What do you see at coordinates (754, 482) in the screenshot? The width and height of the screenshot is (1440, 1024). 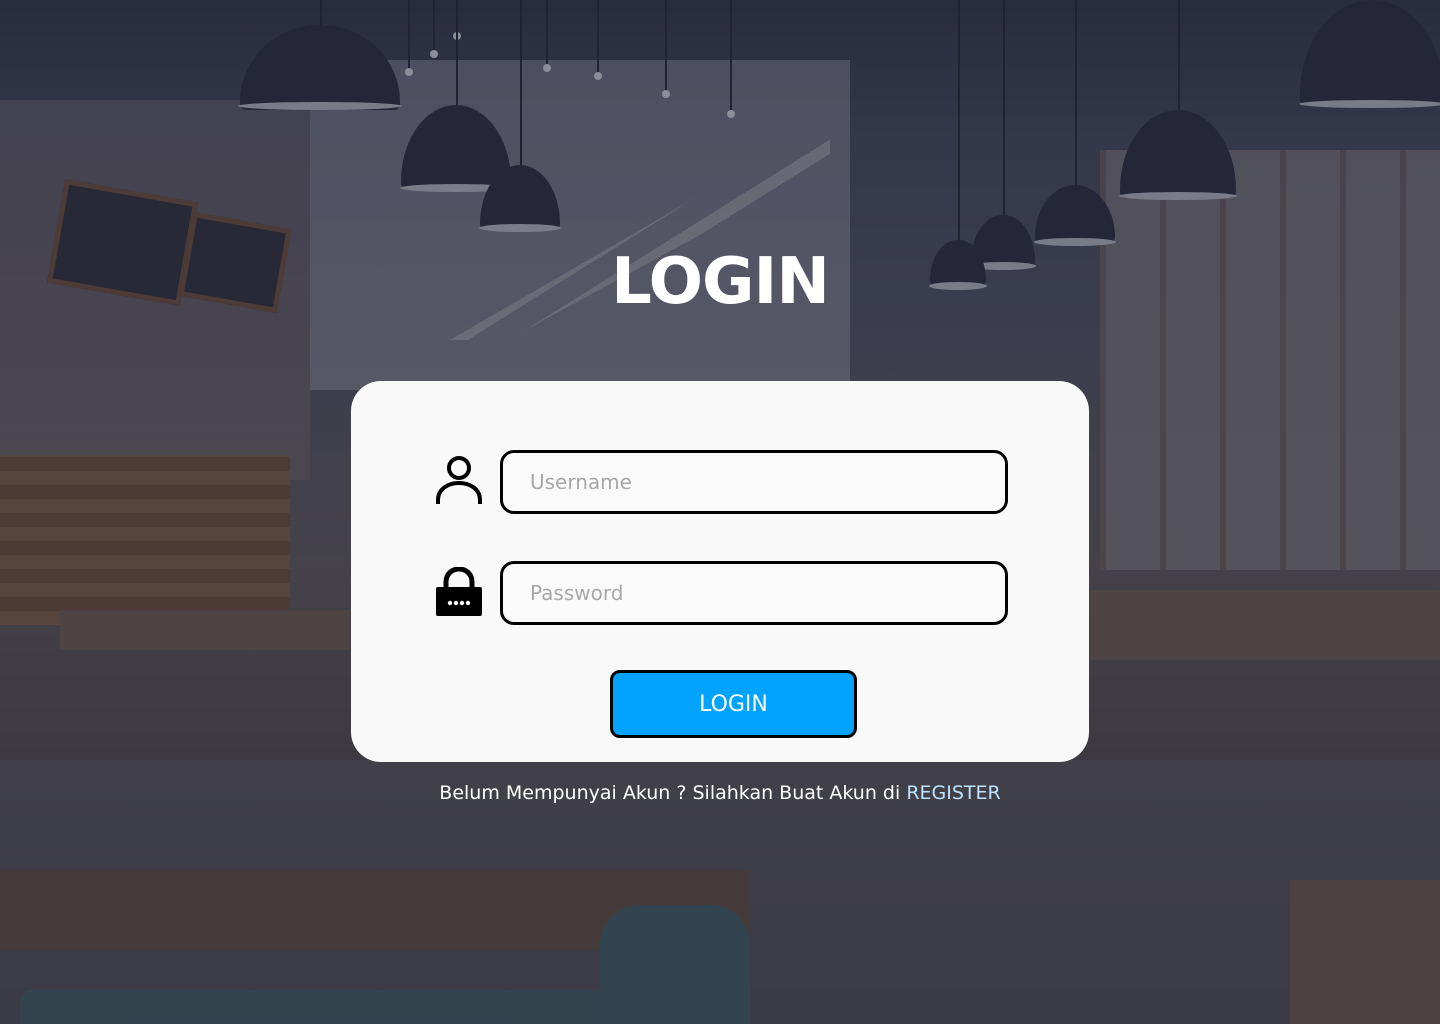 I see `username-input` at bounding box center [754, 482].